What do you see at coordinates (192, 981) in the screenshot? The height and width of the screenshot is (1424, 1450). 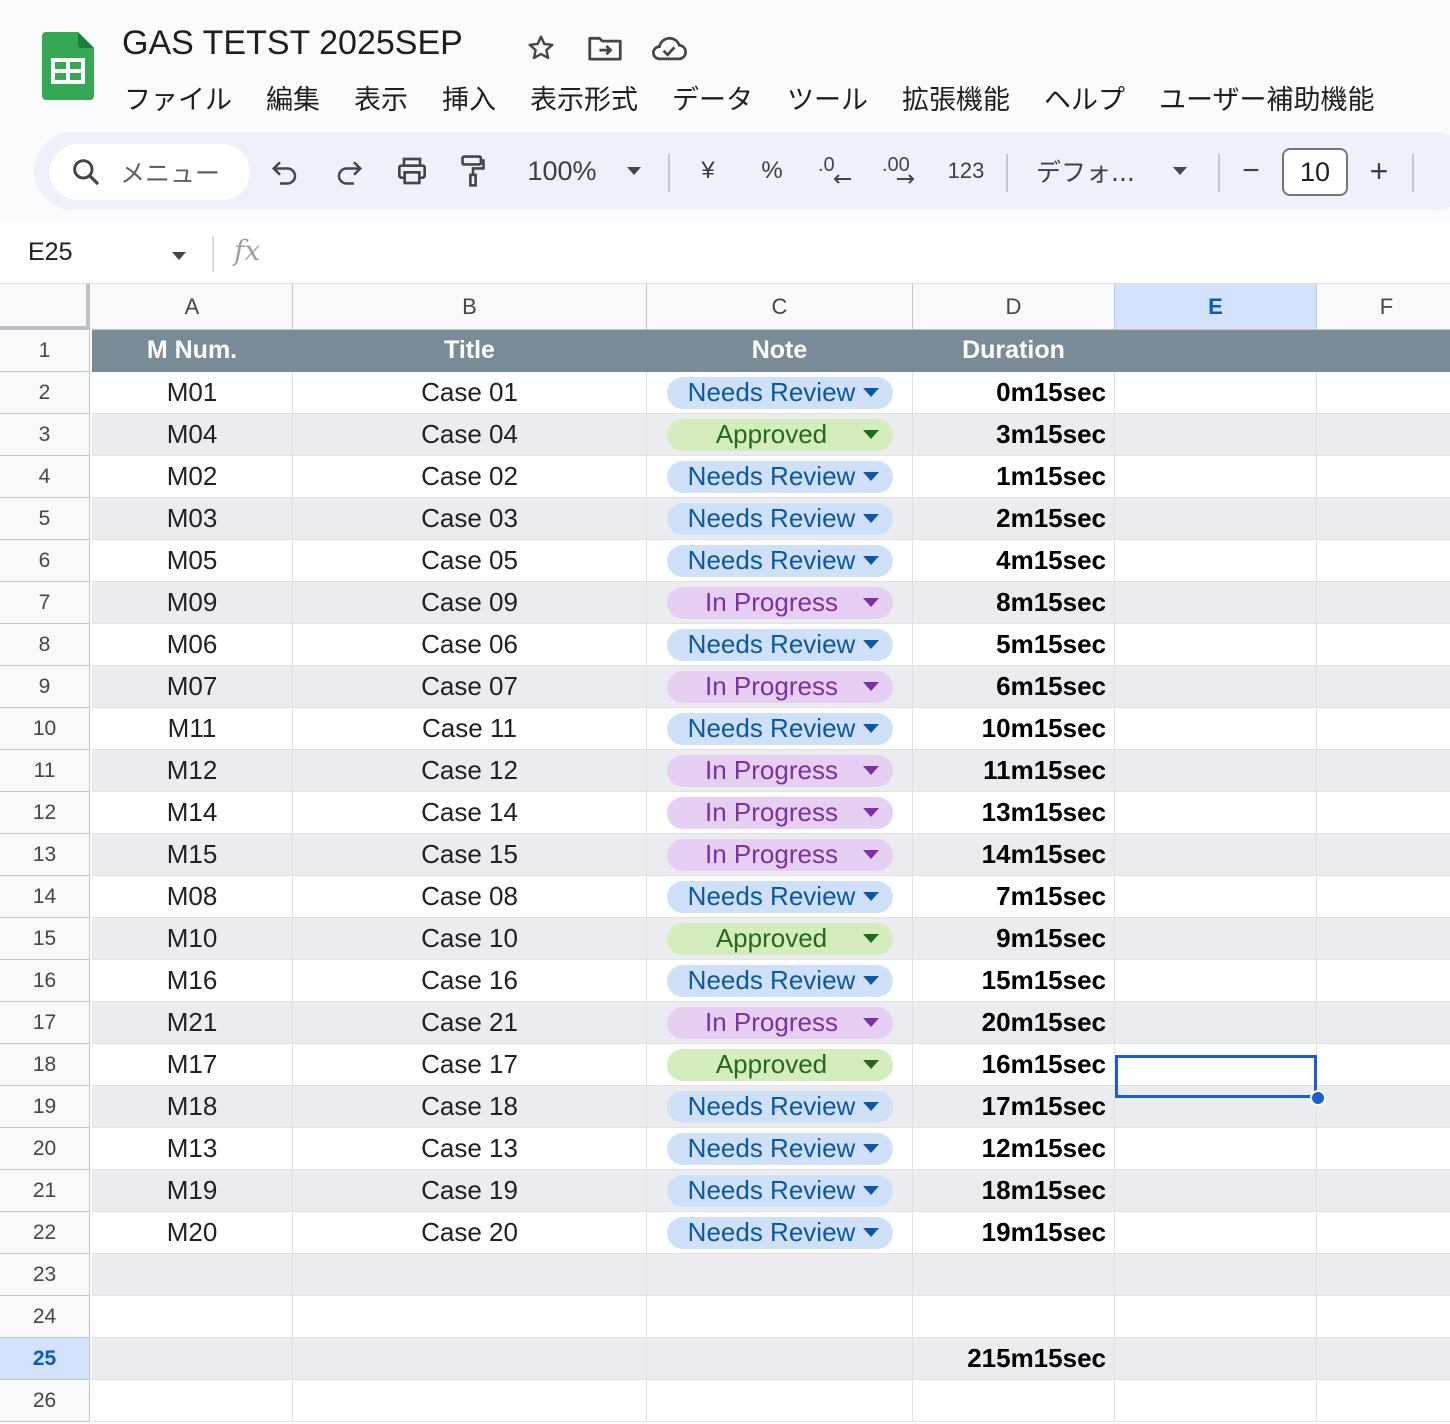 I see `cell-a16: M16` at bounding box center [192, 981].